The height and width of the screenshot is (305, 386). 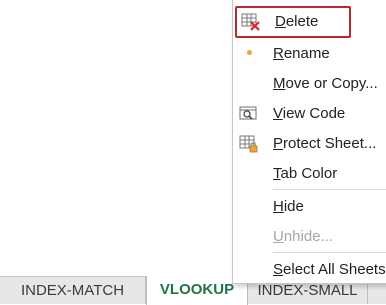 I want to click on menu-item-protect-accesskey: P, so click(x=278, y=143).